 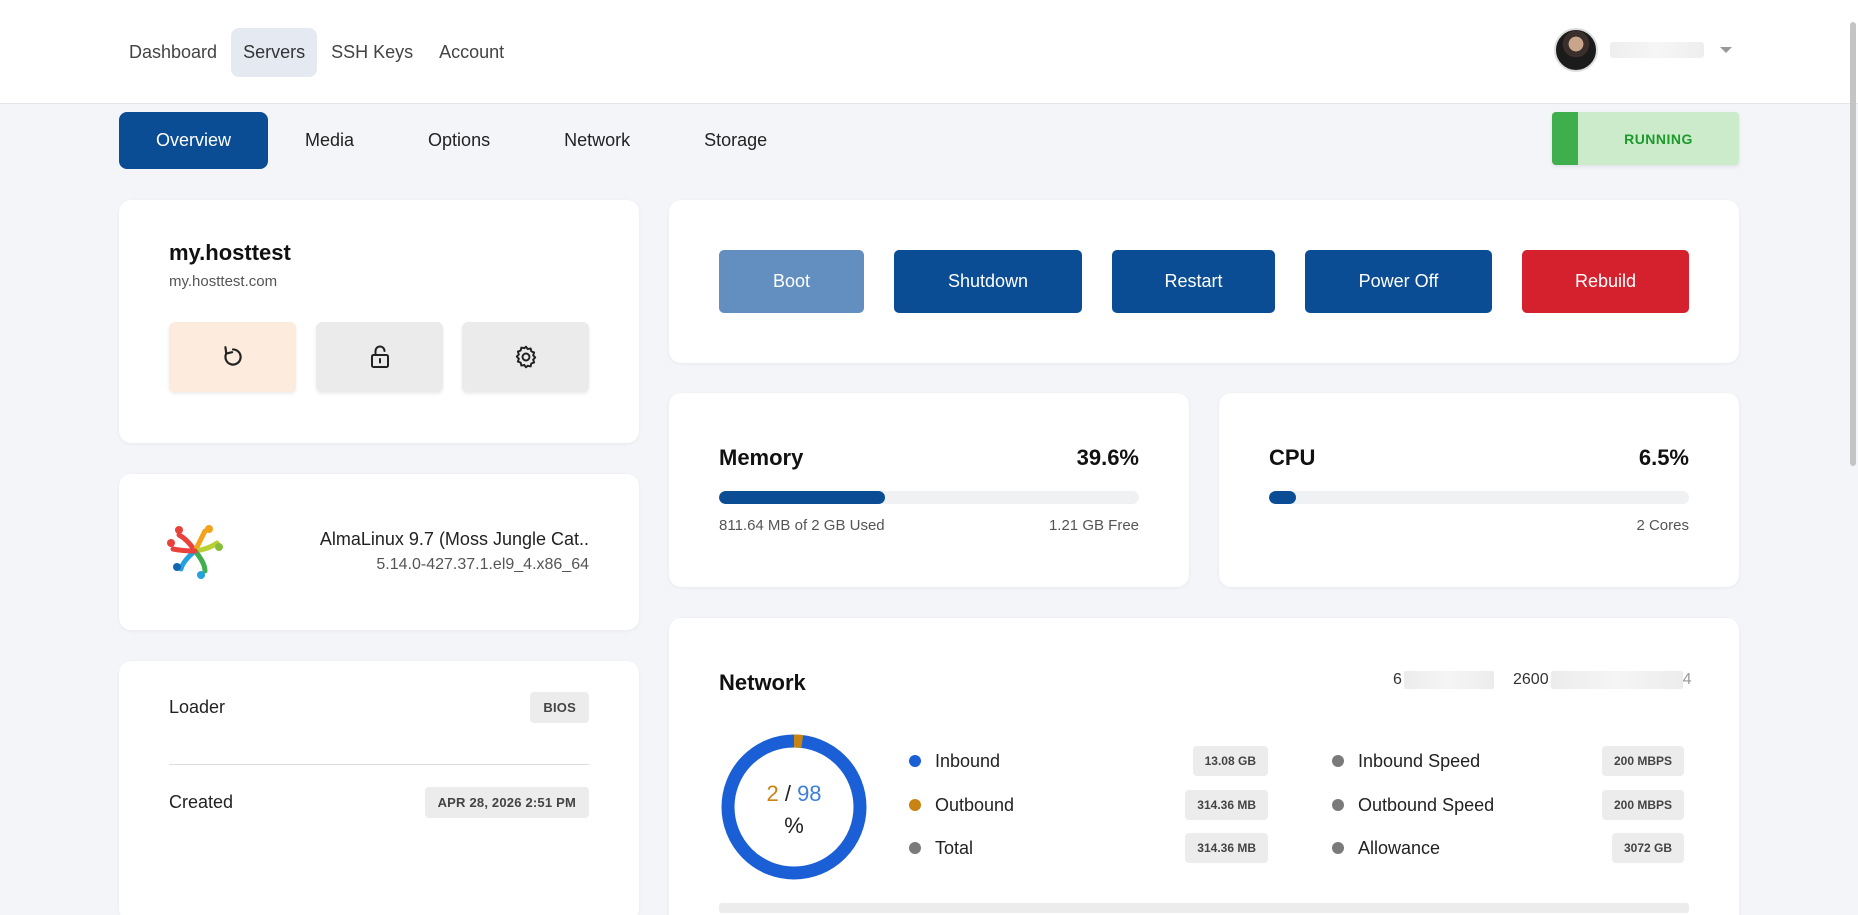 I want to click on os-kernel: 5.14.0-427.37.1.el9_4.x86_64, so click(x=482, y=564).